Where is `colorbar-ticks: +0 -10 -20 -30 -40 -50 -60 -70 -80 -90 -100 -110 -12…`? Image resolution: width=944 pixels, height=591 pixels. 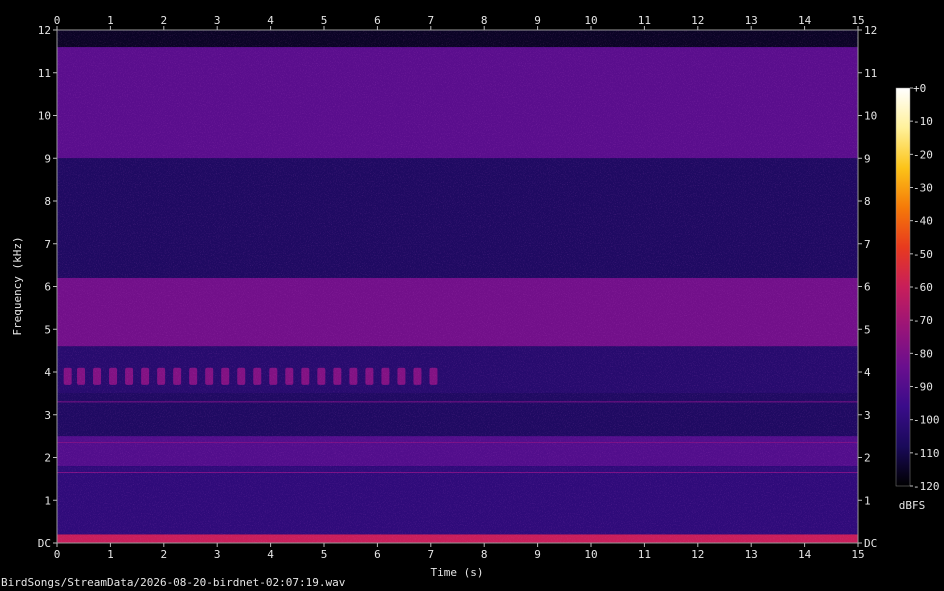
colorbar-ticks: +0 -10 -20 -30 -40 -50 -60 -70 -80 -90 -100 -110 -12… is located at coordinates (925, 287).